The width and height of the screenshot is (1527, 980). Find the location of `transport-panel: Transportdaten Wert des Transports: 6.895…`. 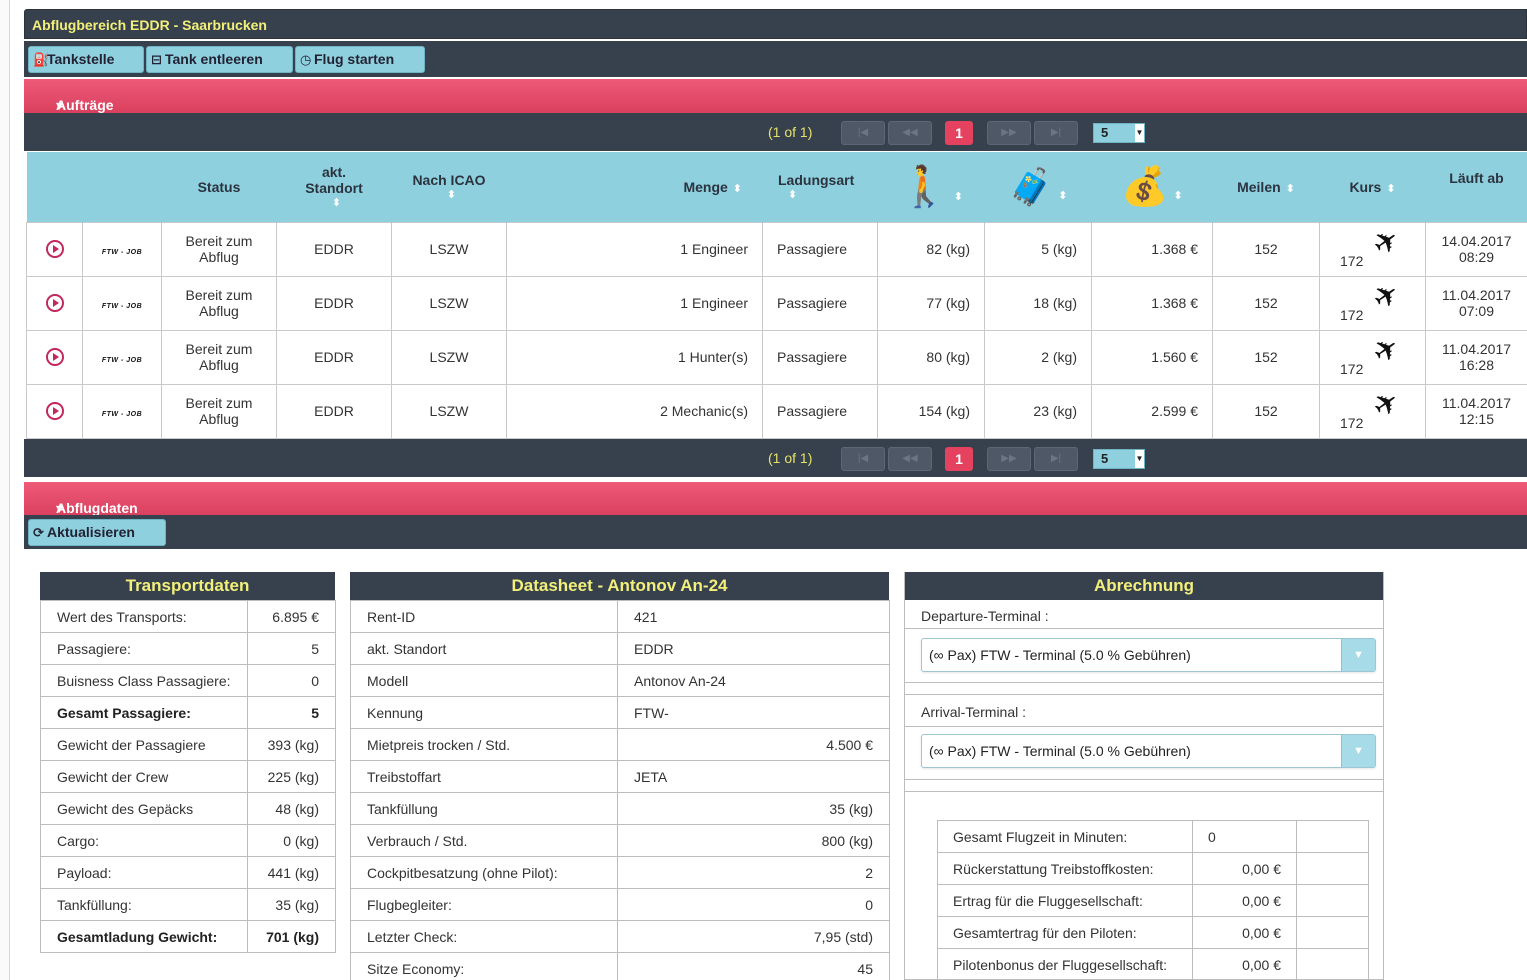

transport-panel: Transportdaten Wert des Transports: 6.895… is located at coordinates (188, 762).